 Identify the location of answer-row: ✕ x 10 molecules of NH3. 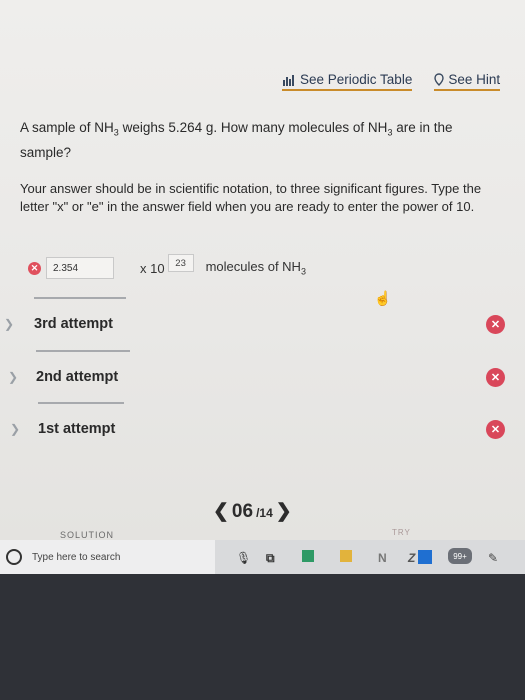
(167, 266).